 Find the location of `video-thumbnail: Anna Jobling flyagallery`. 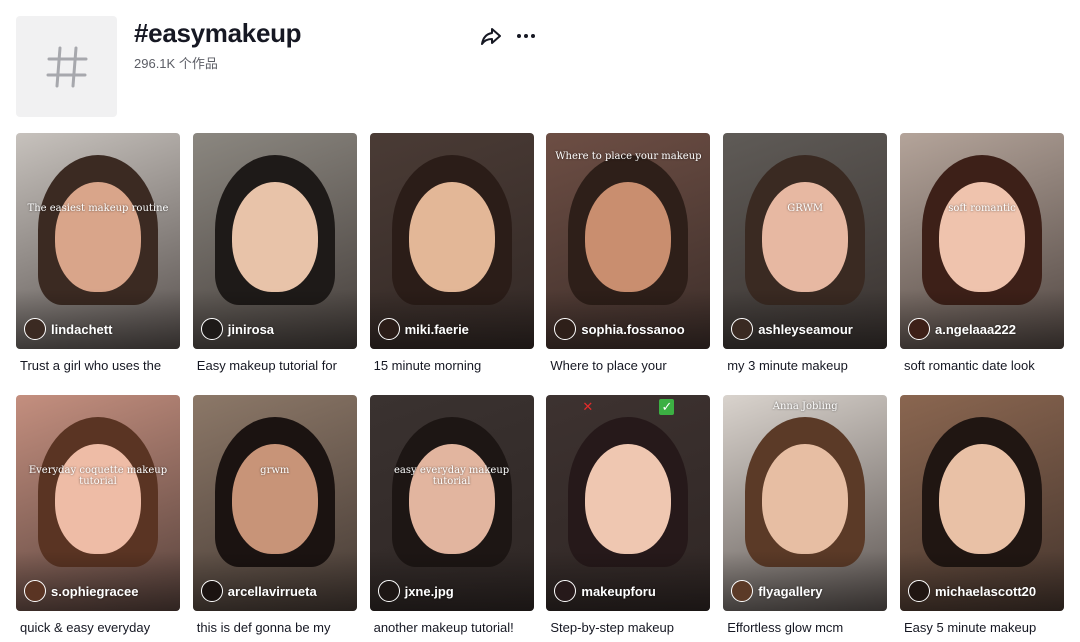

video-thumbnail: Anna Jobling flyagallery is located at coordinates (805, 503).